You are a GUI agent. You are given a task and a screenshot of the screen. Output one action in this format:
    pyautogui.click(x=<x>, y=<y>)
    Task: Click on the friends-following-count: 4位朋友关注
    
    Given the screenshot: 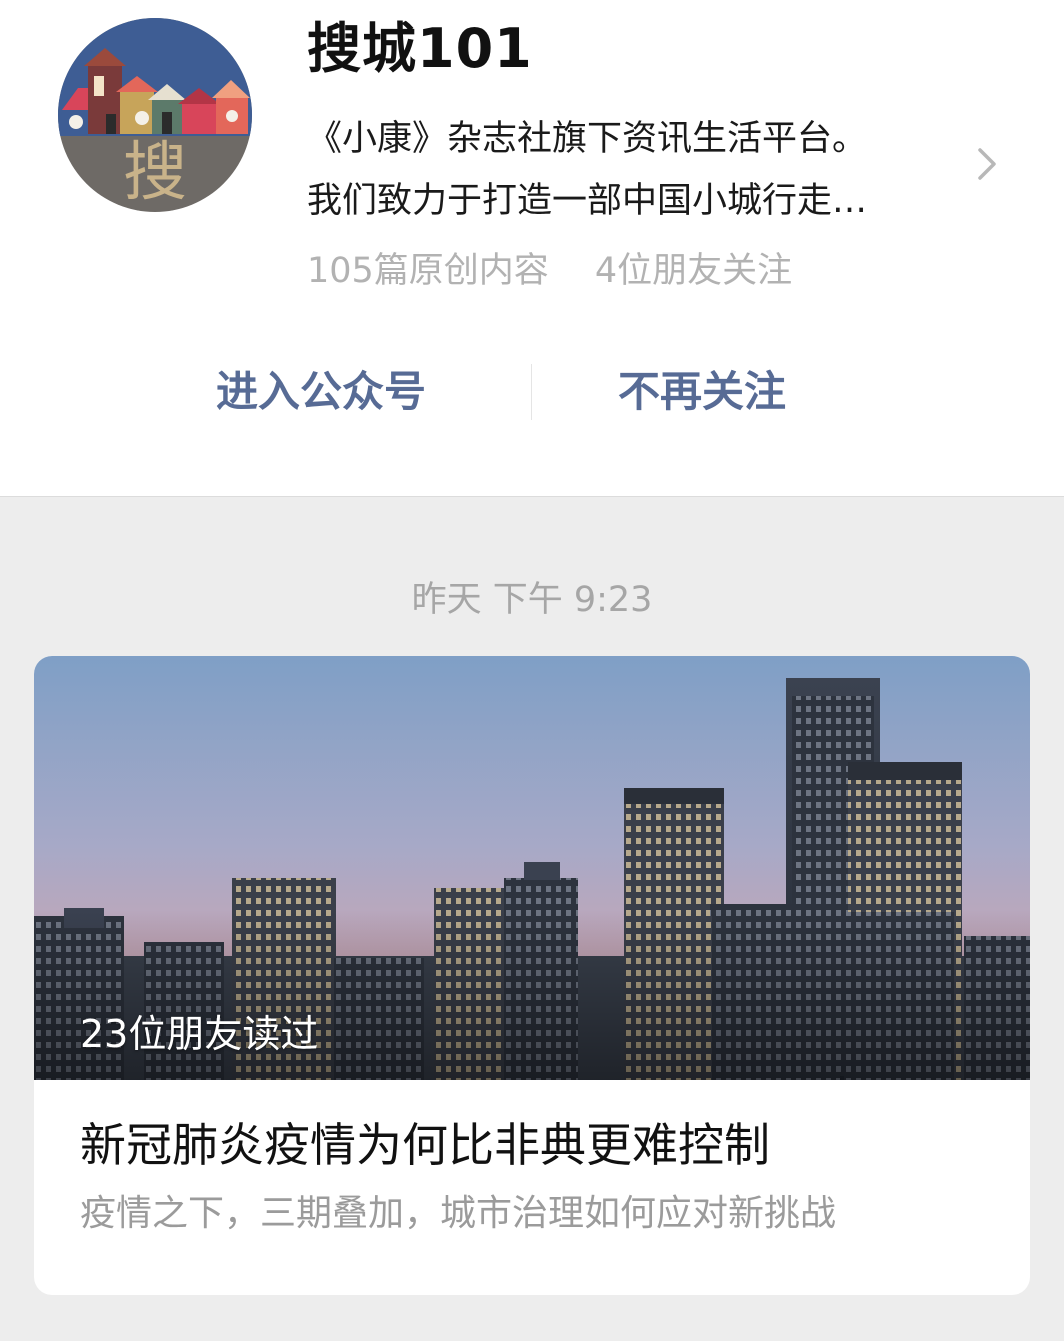 What is the action you would take?
    pyautogui.click(x=693, y=271)
    